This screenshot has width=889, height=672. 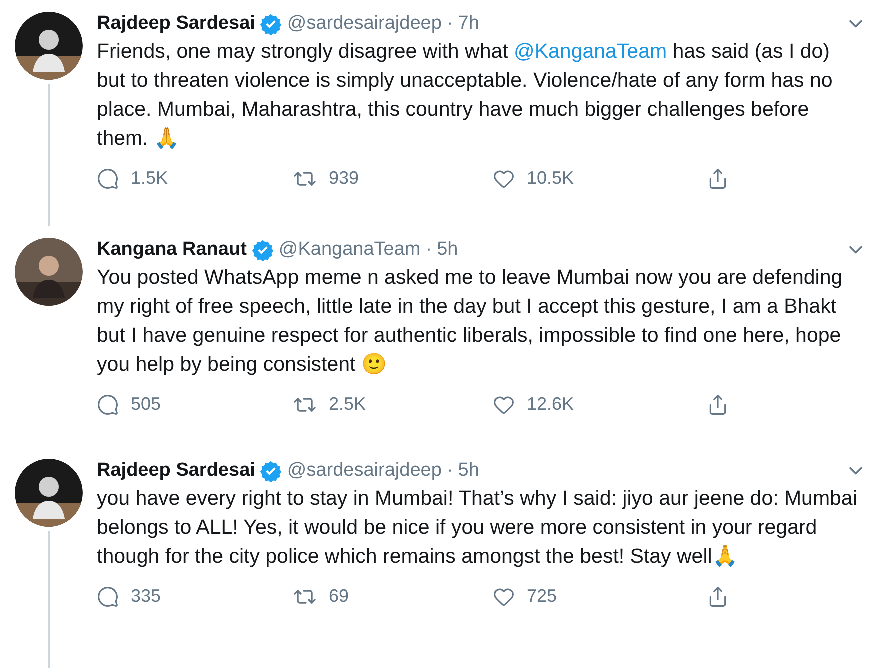 What do you see at coordinates (393, 178) in the screenshot?
I see `retweet-button: 939` at bounding box center [393, 178].